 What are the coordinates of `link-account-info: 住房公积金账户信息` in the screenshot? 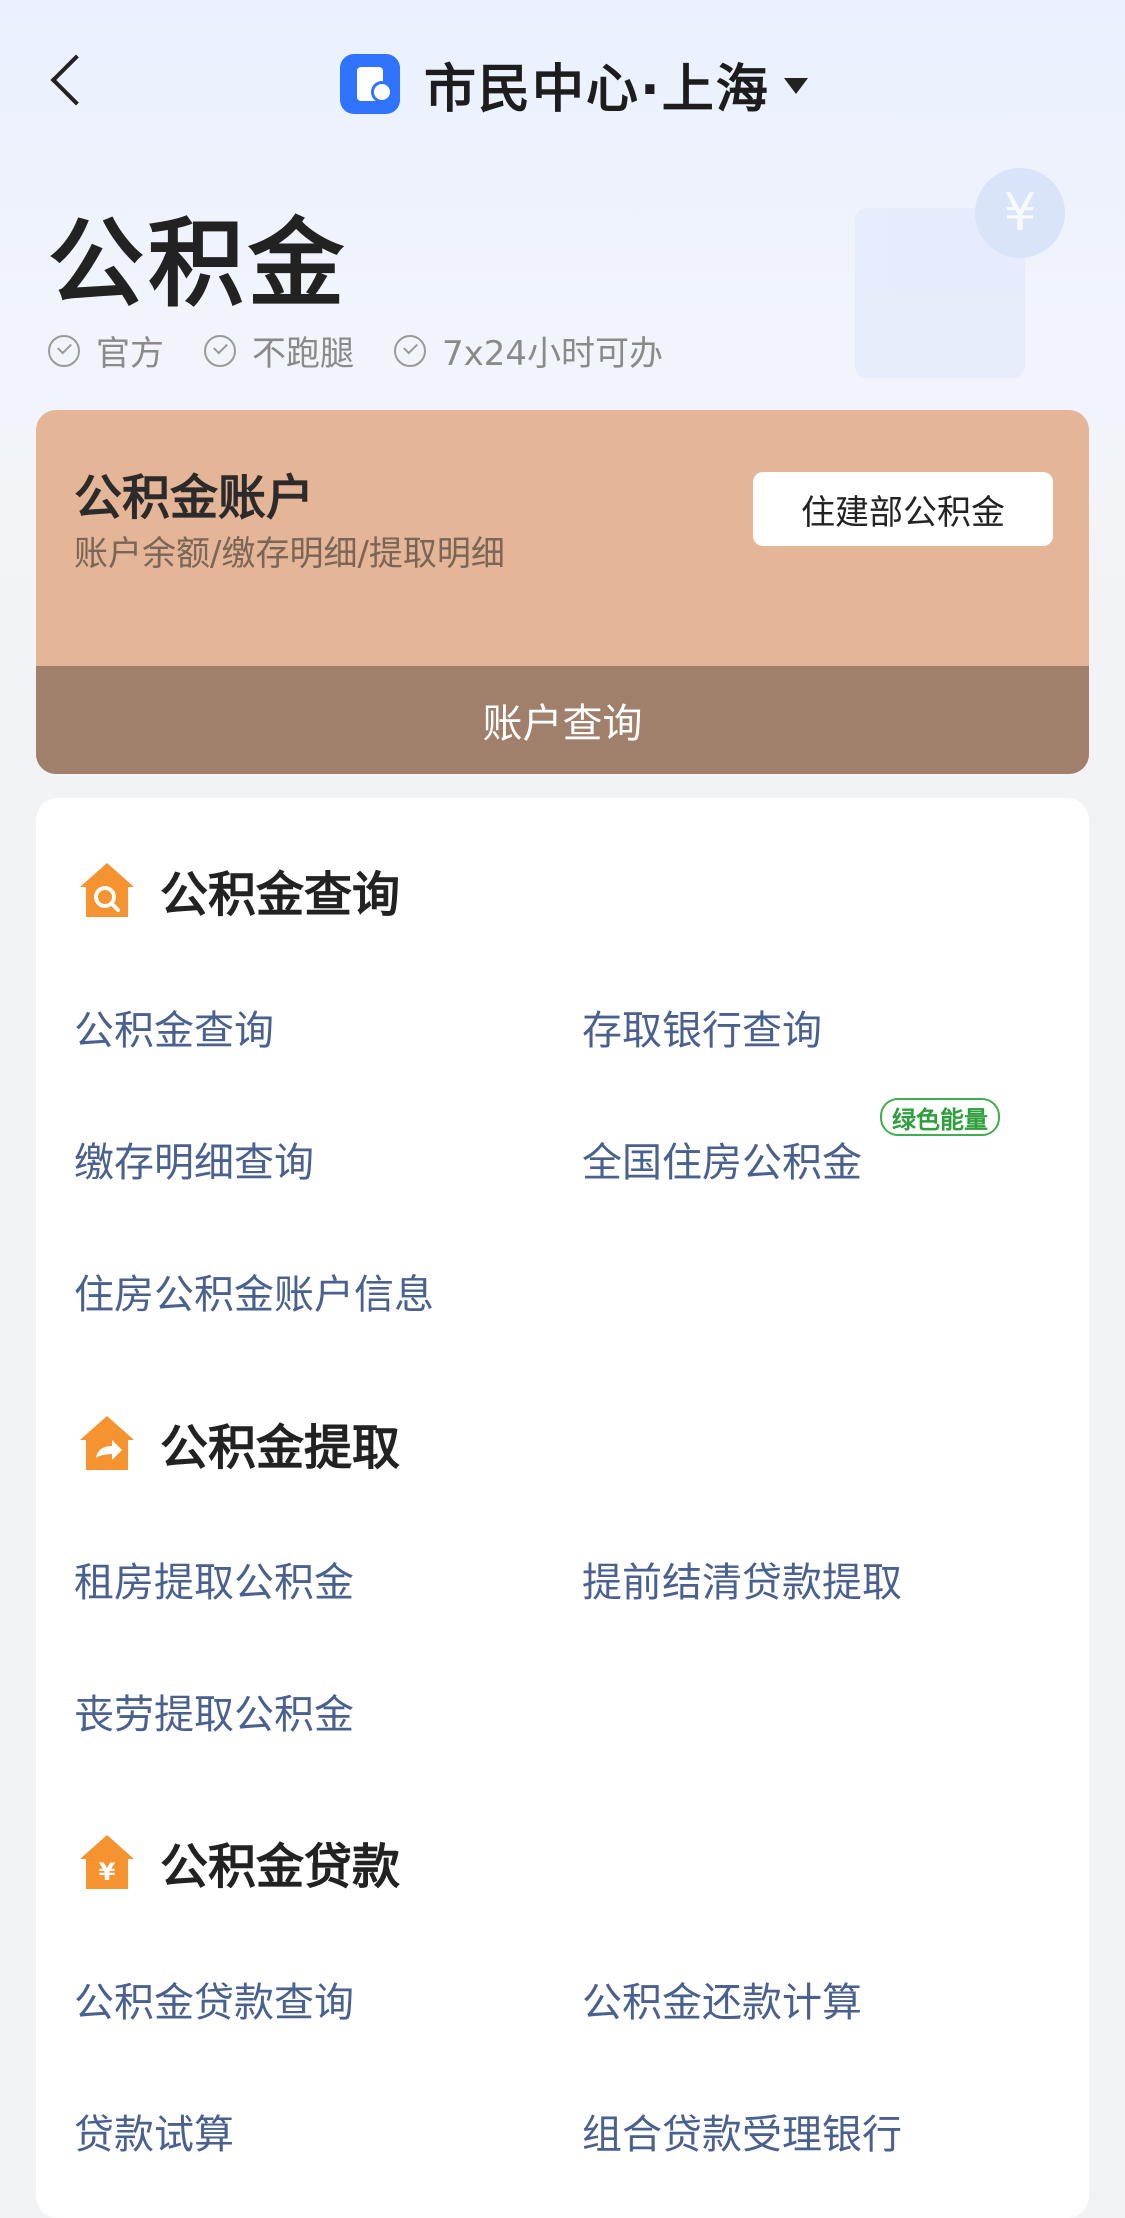 It's located at (254, 1291).